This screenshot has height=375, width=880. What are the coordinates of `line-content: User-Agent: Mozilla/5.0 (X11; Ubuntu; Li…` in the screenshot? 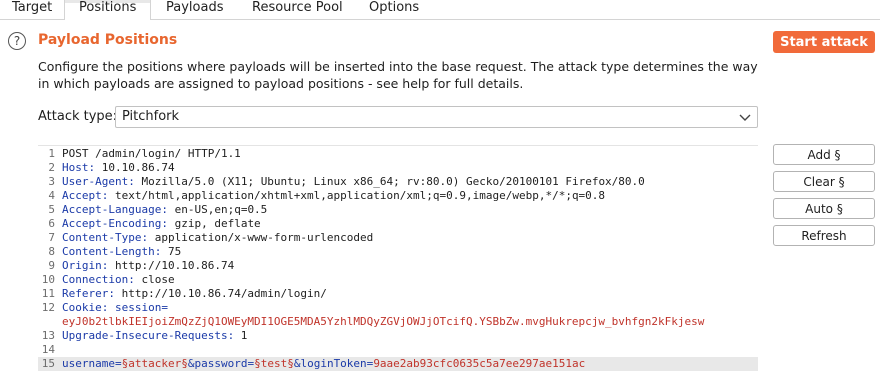 It's located at (353, 181).